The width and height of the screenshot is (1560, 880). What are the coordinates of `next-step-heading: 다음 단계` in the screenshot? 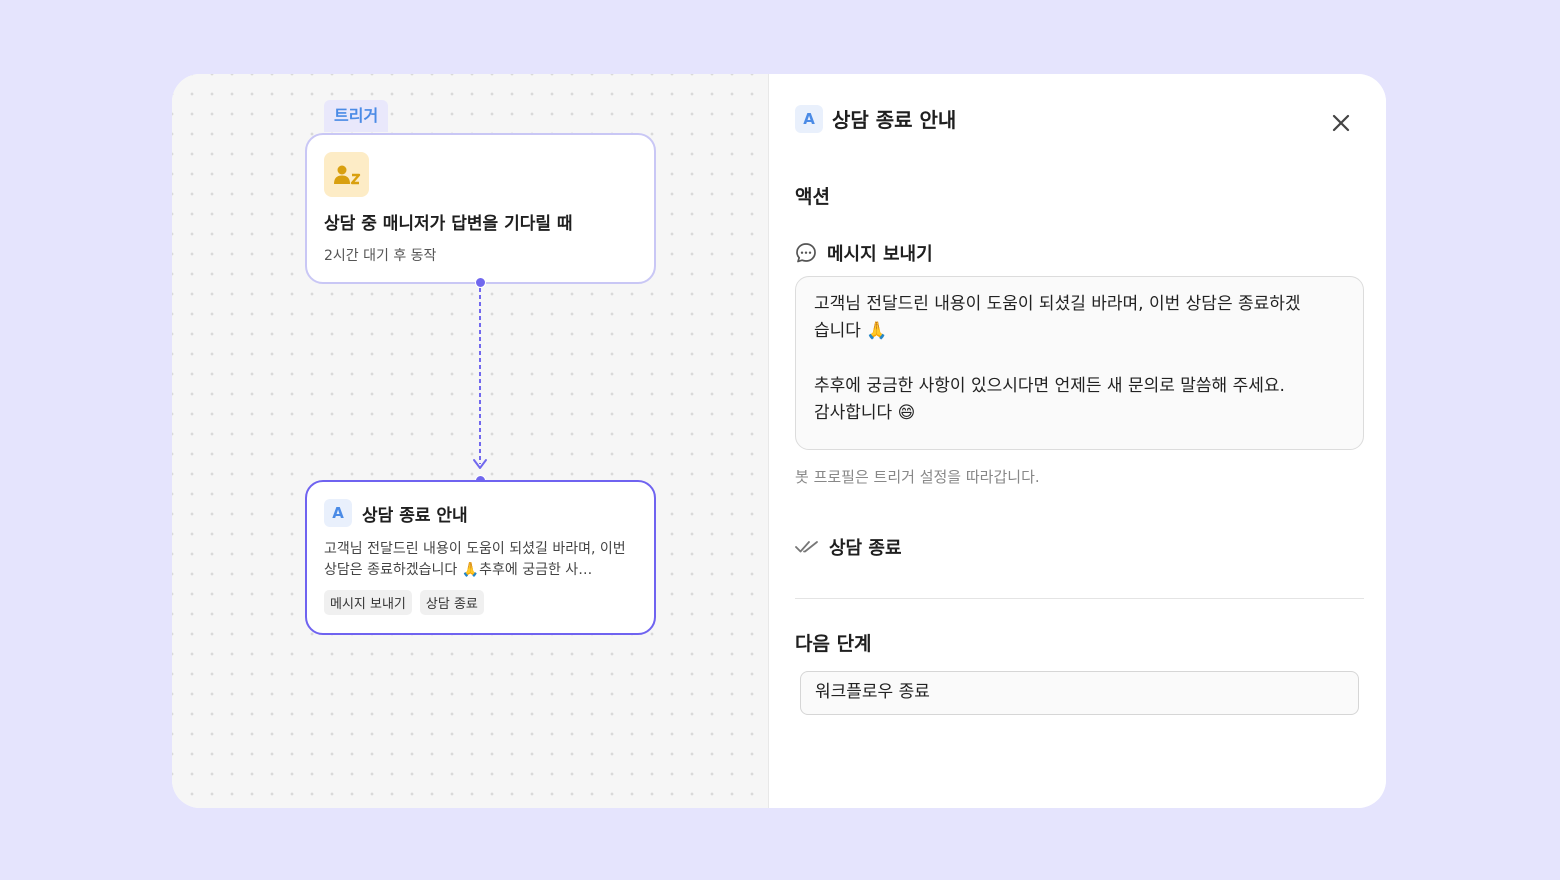 It's located at (833, 644).